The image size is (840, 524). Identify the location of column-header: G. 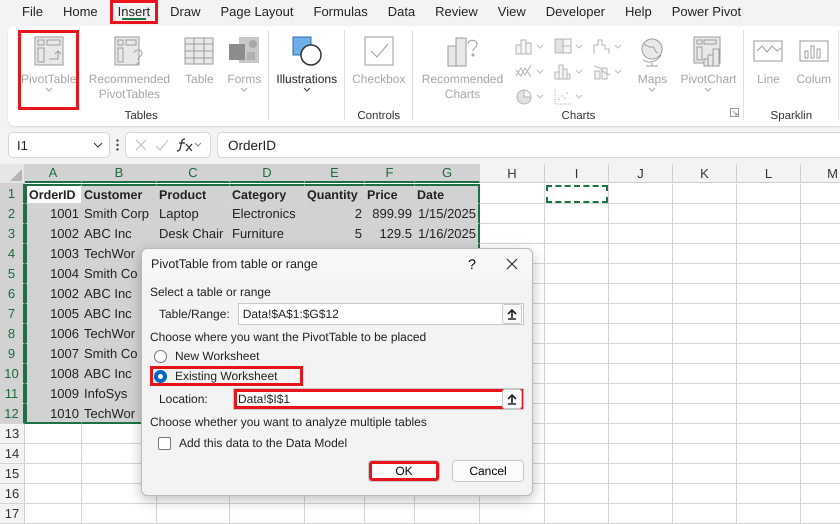
(447, 173).